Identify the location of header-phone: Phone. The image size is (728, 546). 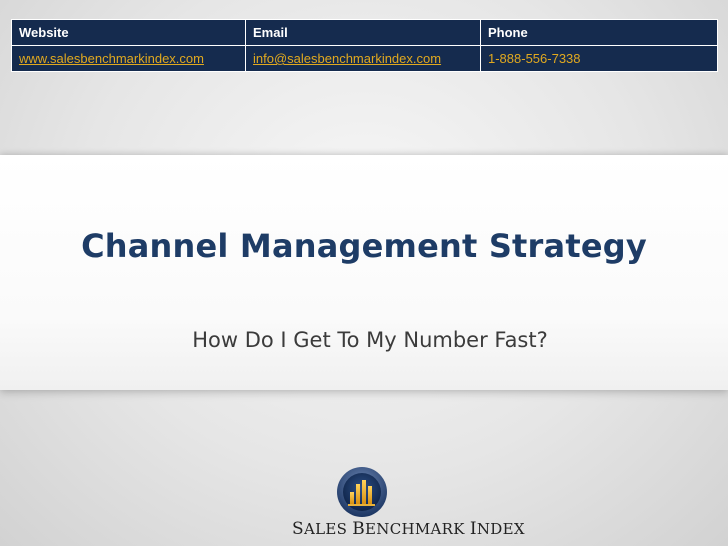
(599, 32).